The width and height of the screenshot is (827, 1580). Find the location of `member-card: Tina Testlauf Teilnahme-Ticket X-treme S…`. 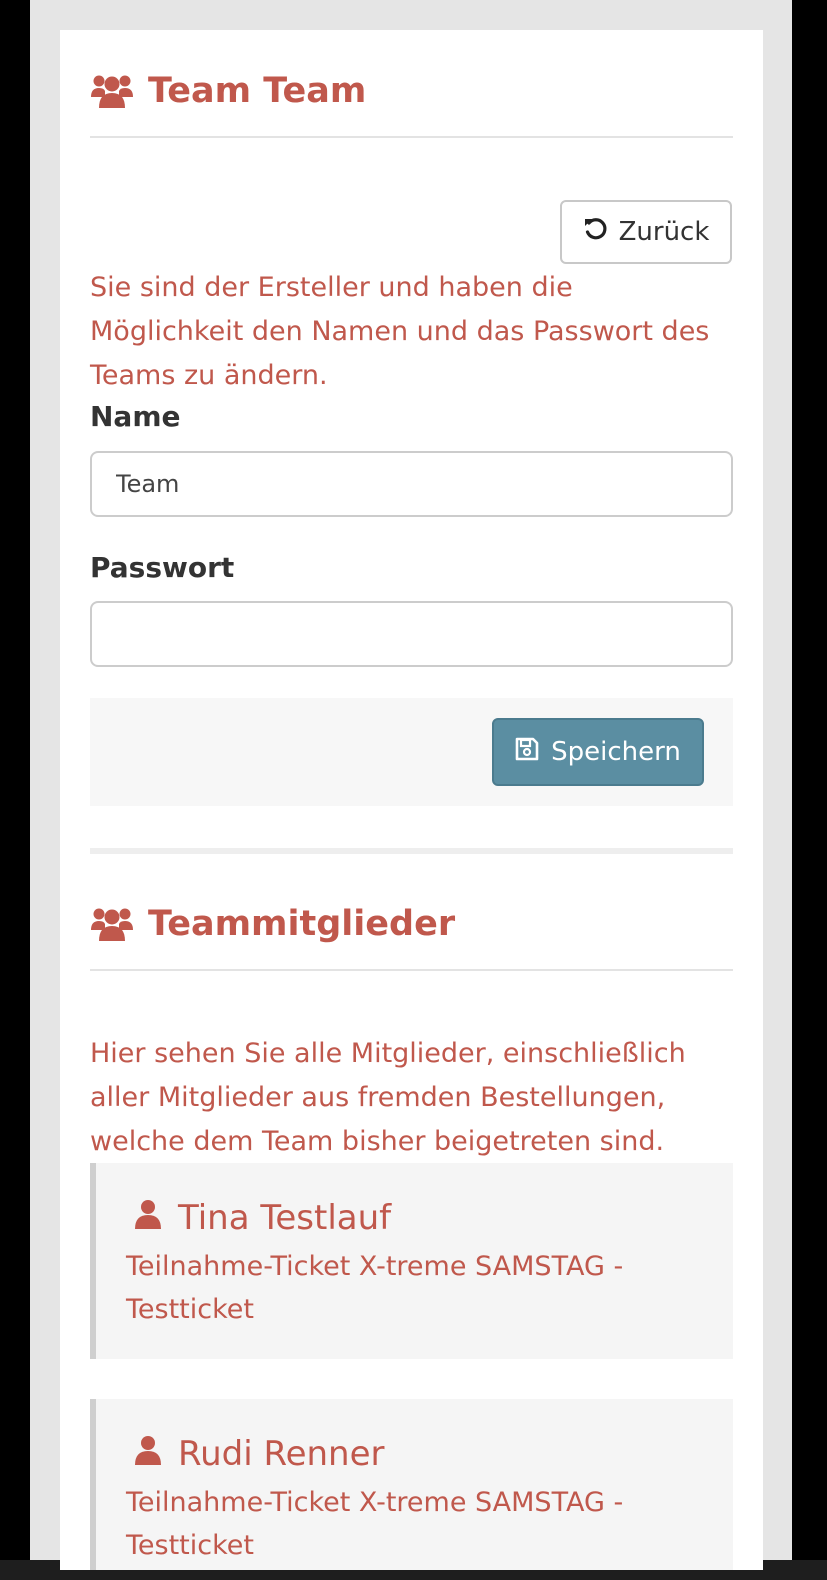

member-card: Tina Testlauf Teilnahme-Ticket X-treme S… is located at coordinates (411, 1261).